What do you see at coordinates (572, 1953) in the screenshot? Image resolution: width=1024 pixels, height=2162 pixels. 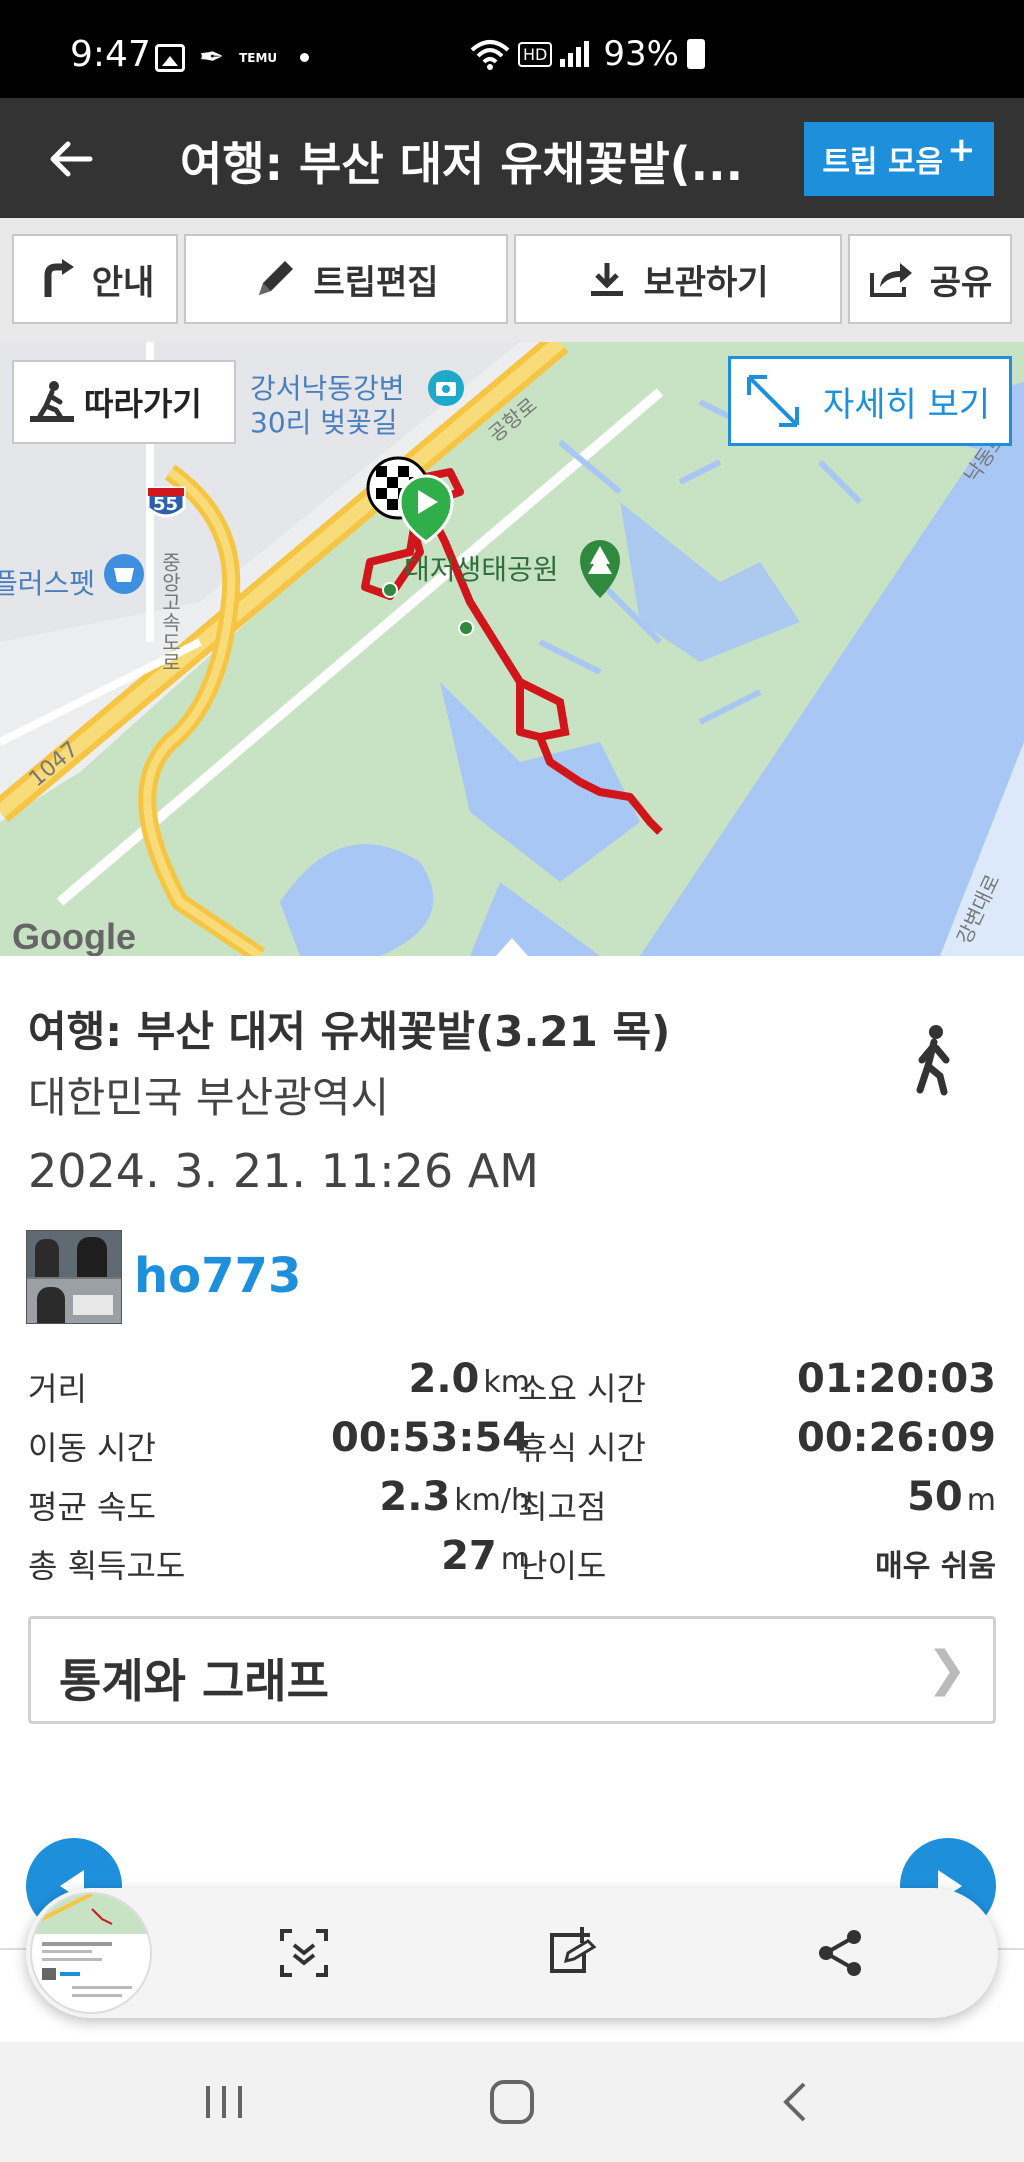 I see `edit-screenshot-icon` at bounding box center [572, 1953].